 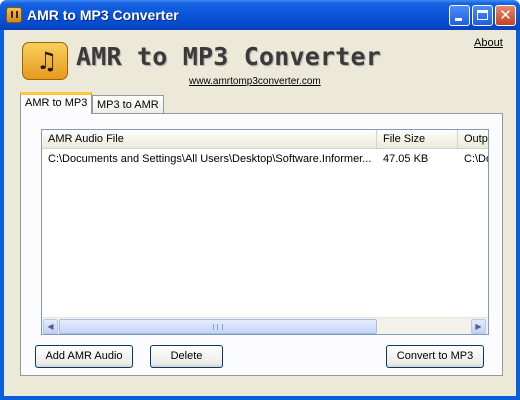 I want to click on column-header-file: AMR Audio File, so click(x=209, y=139).